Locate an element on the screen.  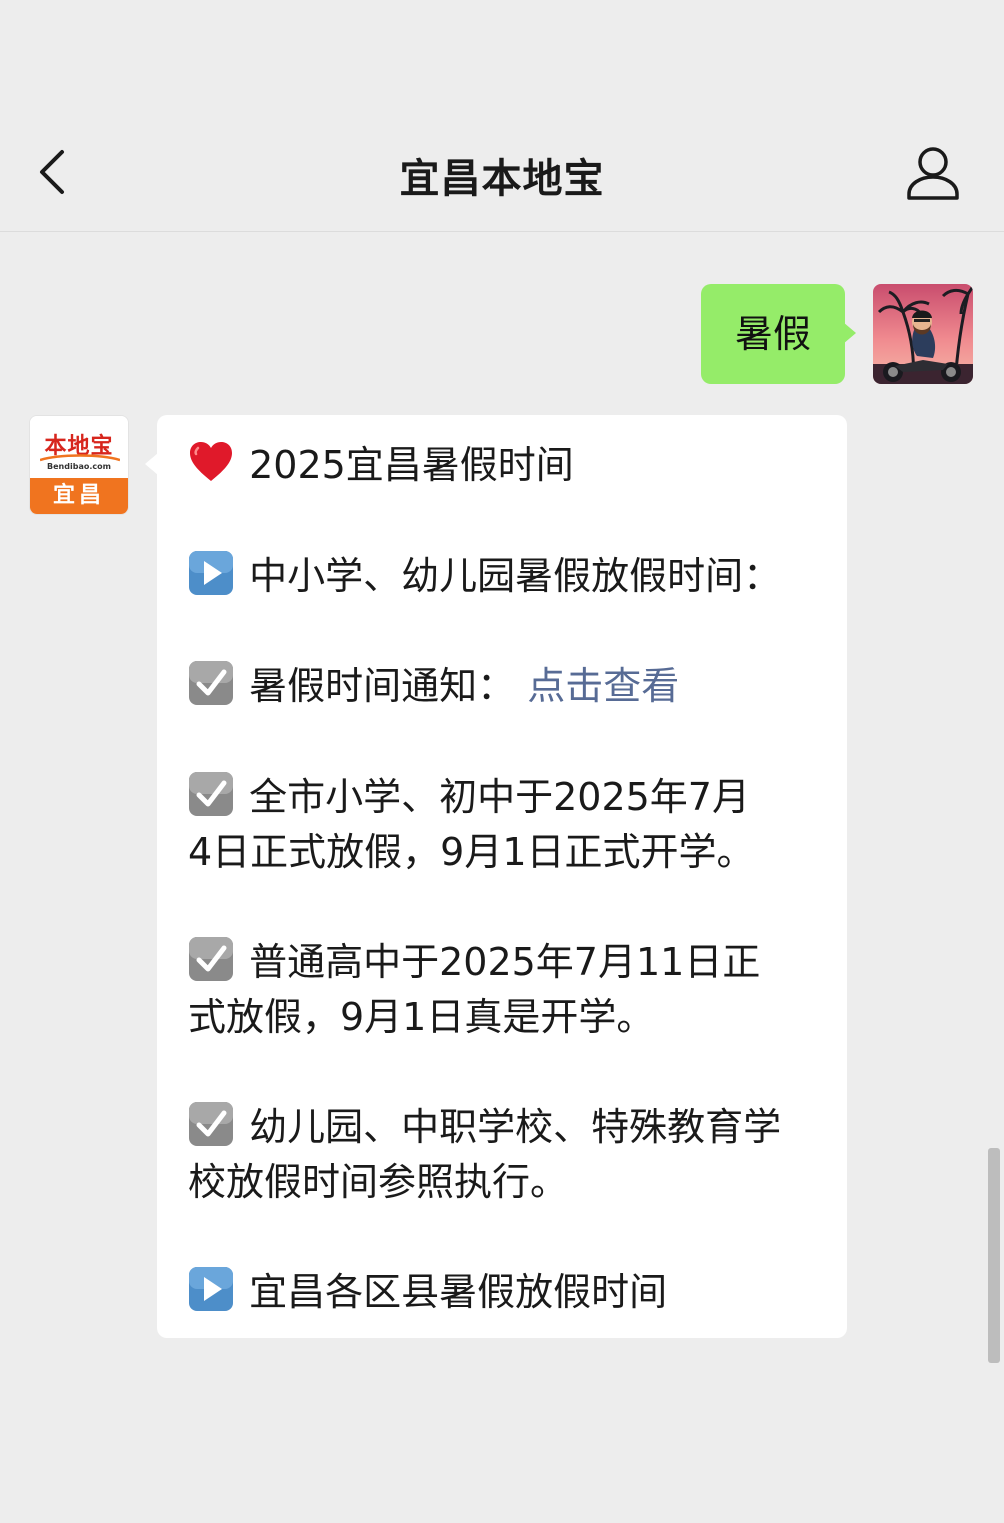
item3-line1: 幼儿园、中职学校、特殊教育学 is located at coordinates (513, 1127).